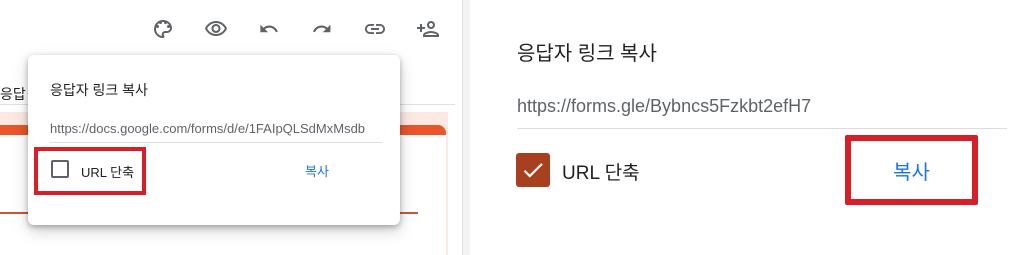 The height and width of the screenshot is (255, 1024). Describe the element at coordinates (90, 171) in the screenshot. I see `highlight-box` at that location.